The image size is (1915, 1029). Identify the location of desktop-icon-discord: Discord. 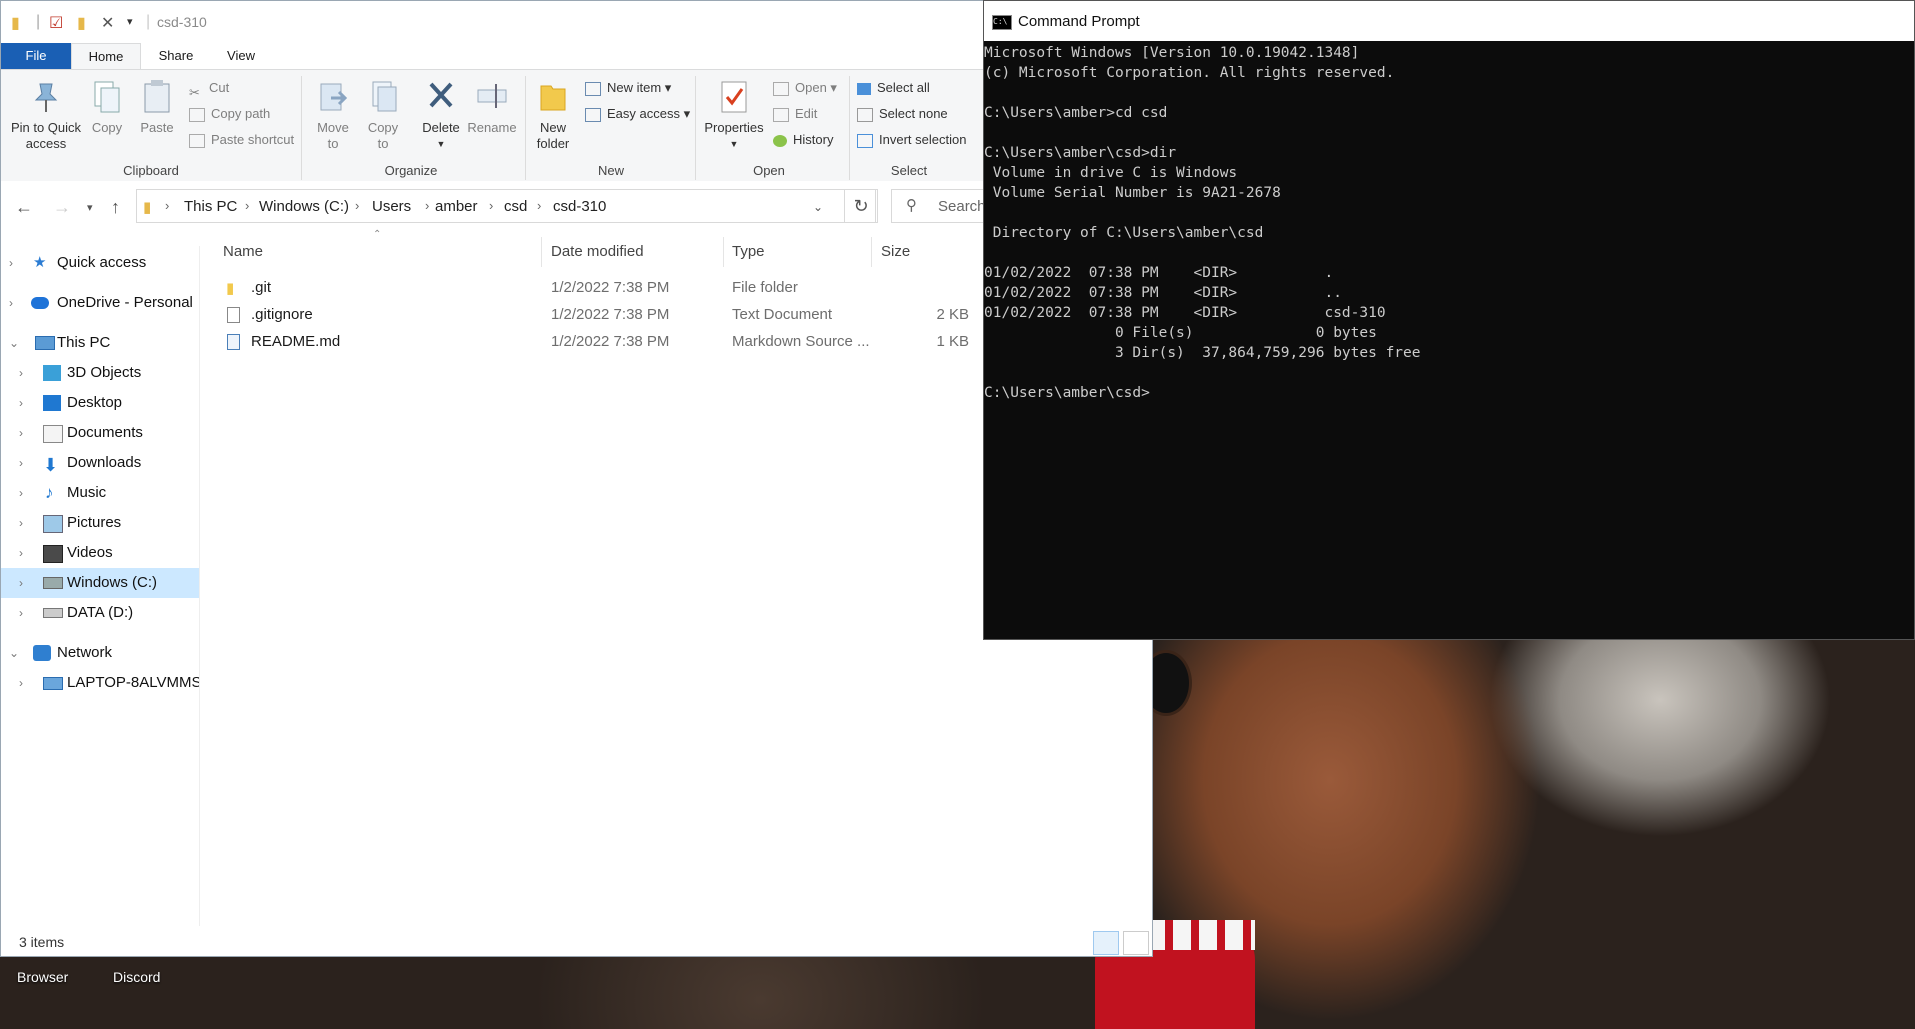
(136, 977).